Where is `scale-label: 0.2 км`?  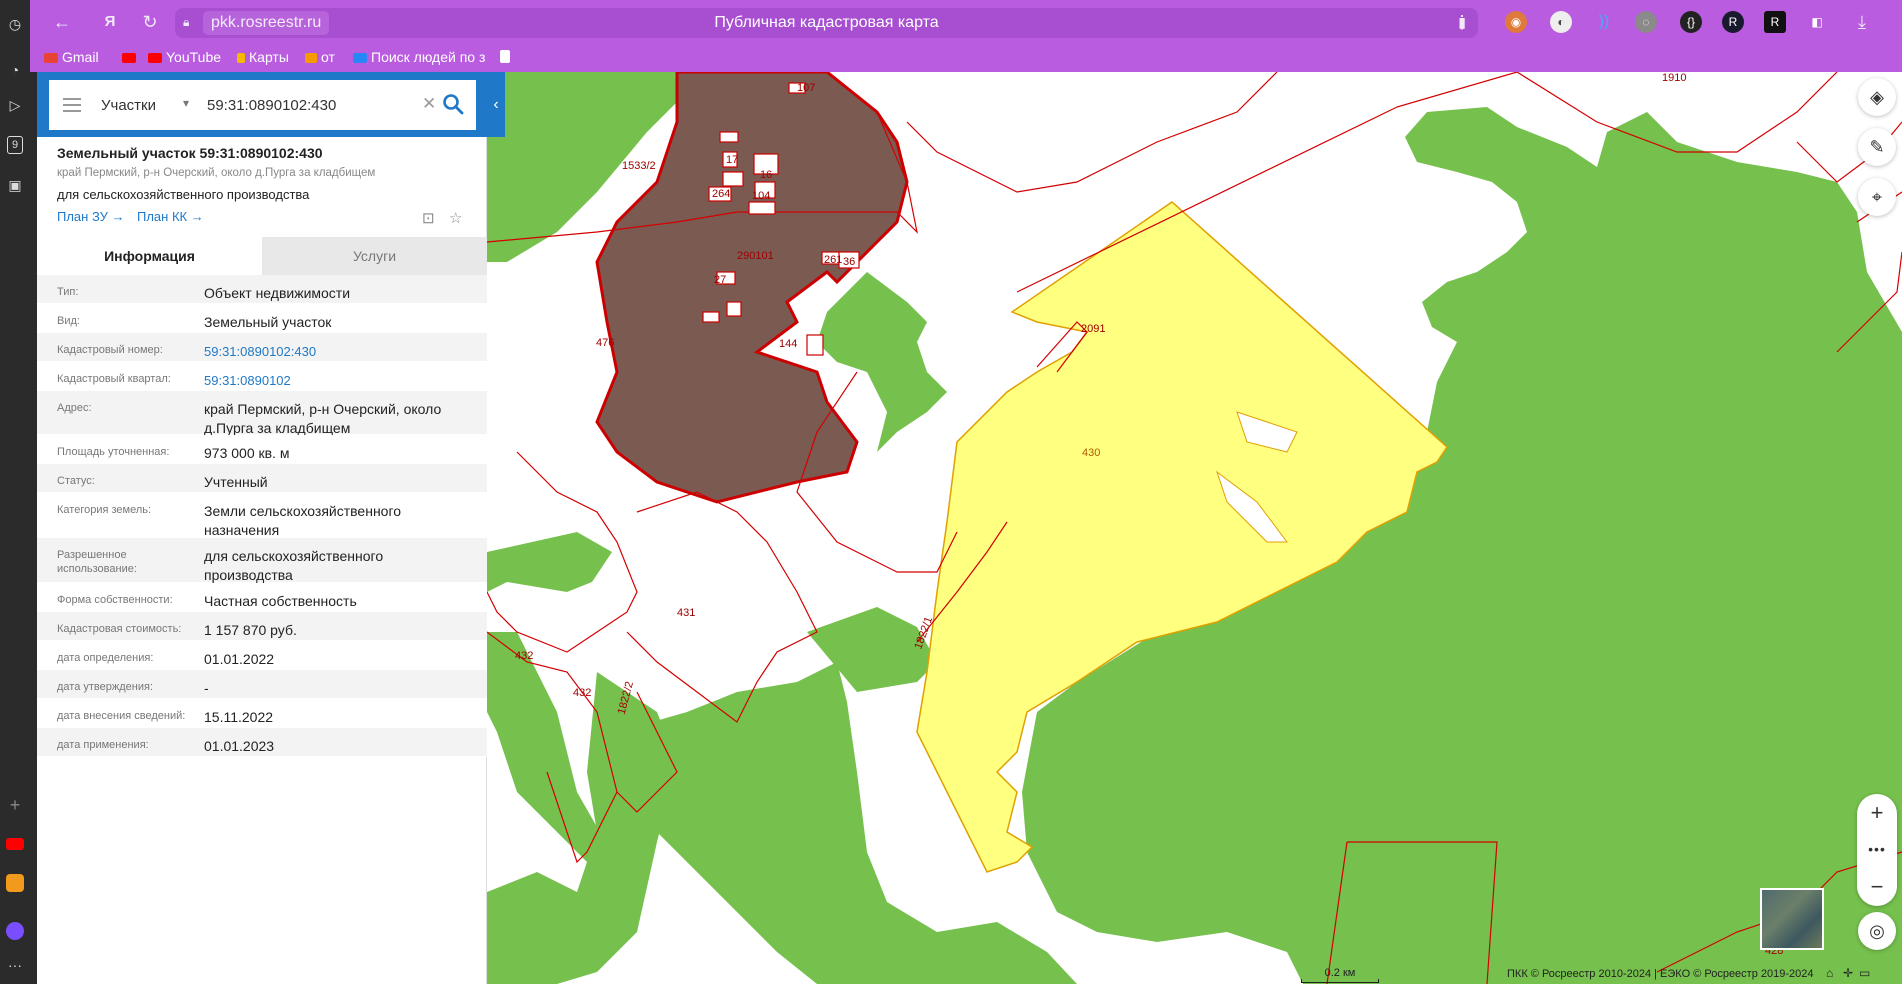 scale-label: 0.2 км is located at coordinates (1340, 973).